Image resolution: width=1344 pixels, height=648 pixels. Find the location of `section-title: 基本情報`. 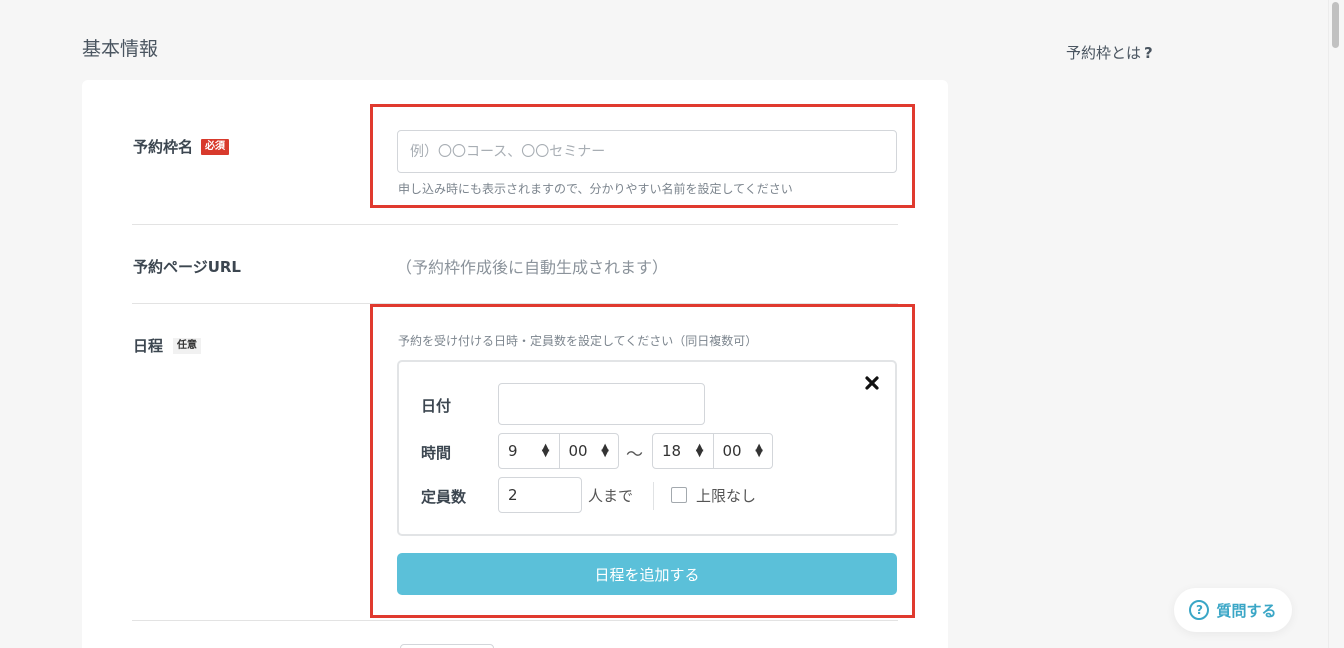

section-title: 基本情報 is located at coordinates (120, 49).